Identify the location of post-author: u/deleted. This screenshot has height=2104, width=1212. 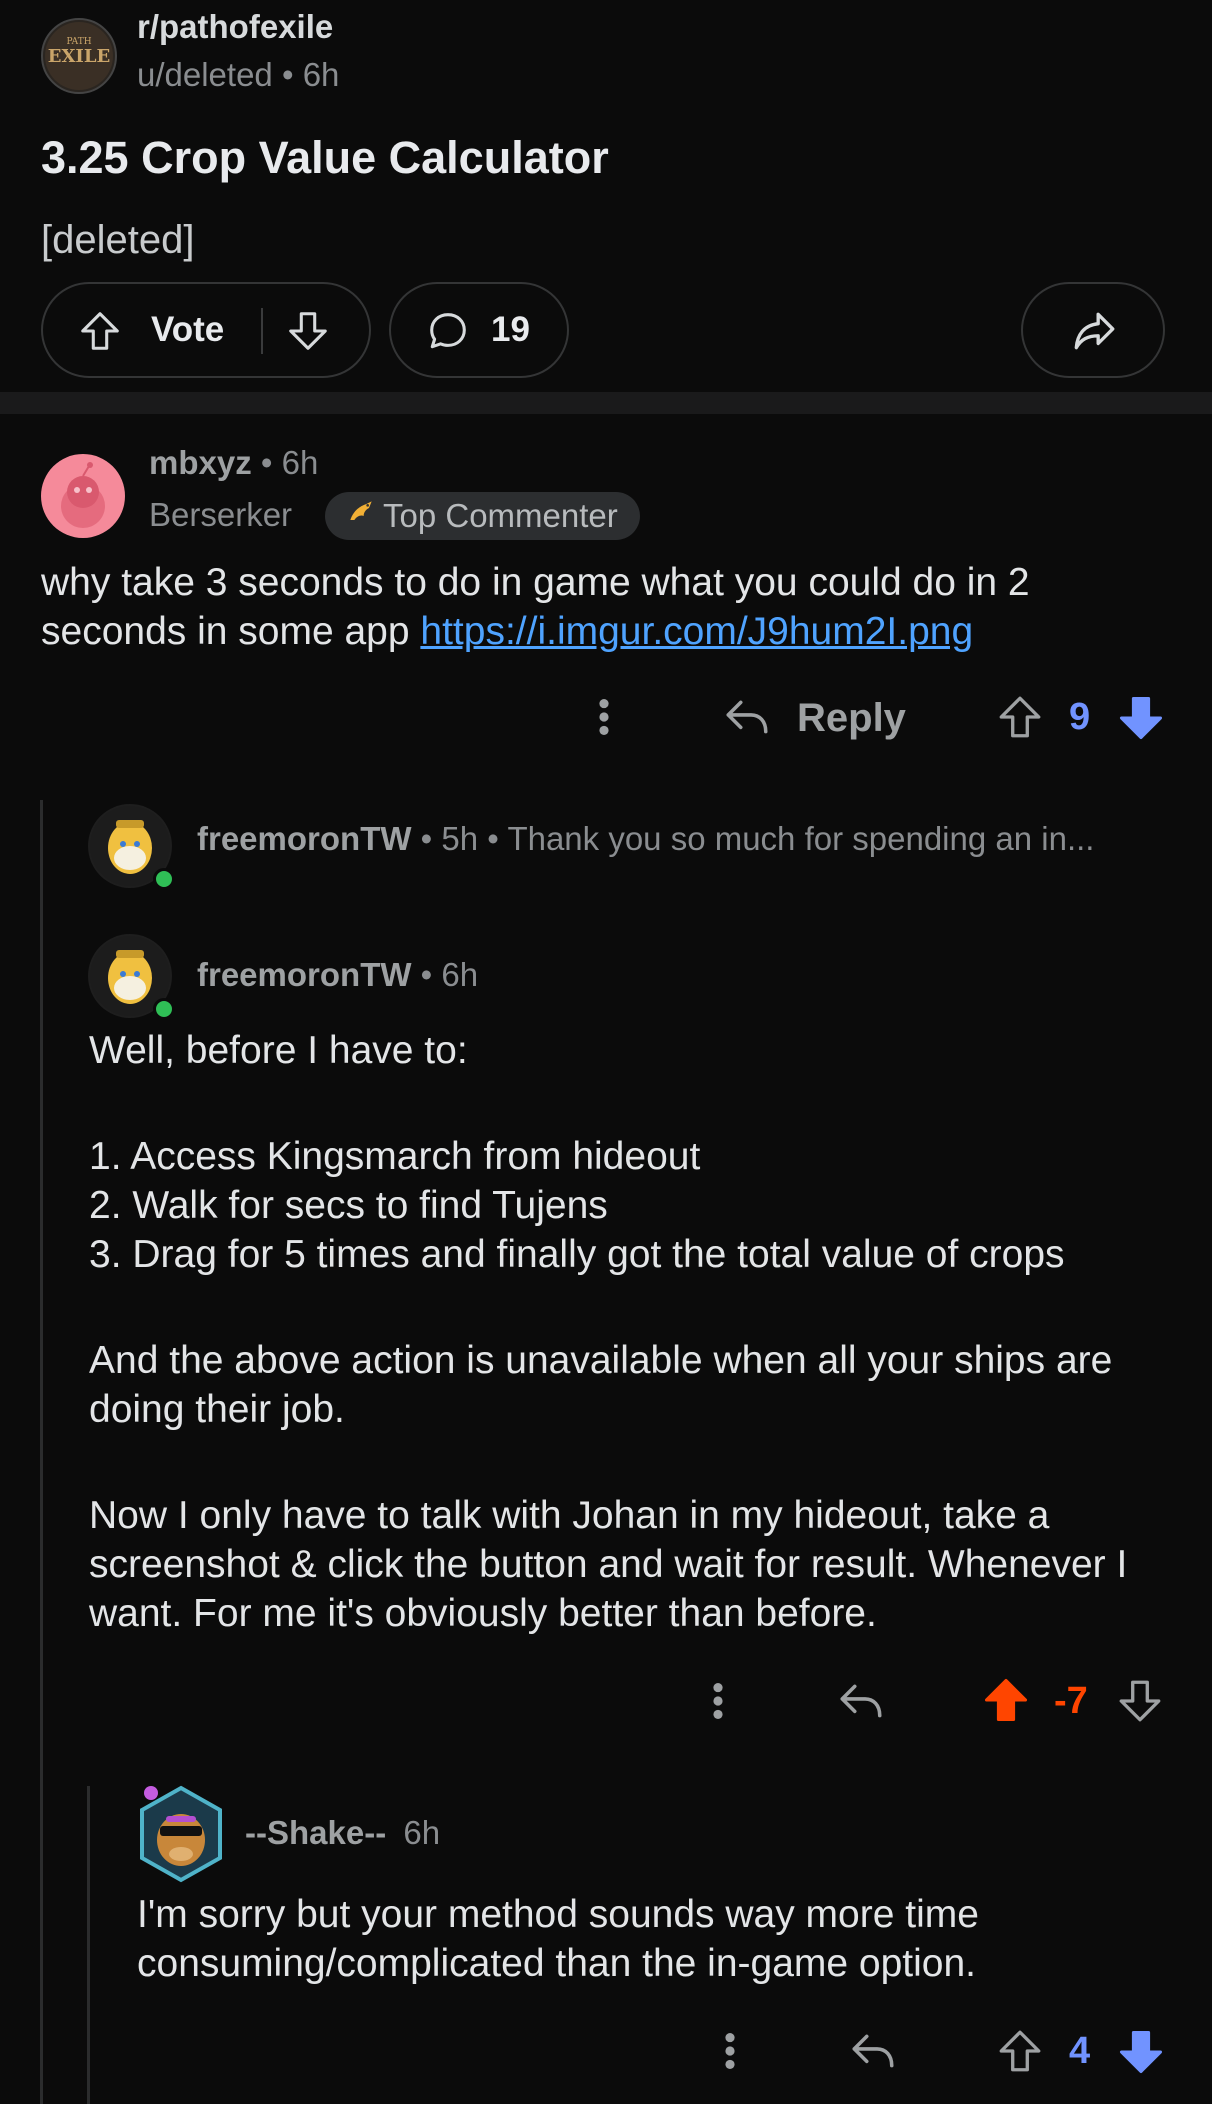
(205, 74).